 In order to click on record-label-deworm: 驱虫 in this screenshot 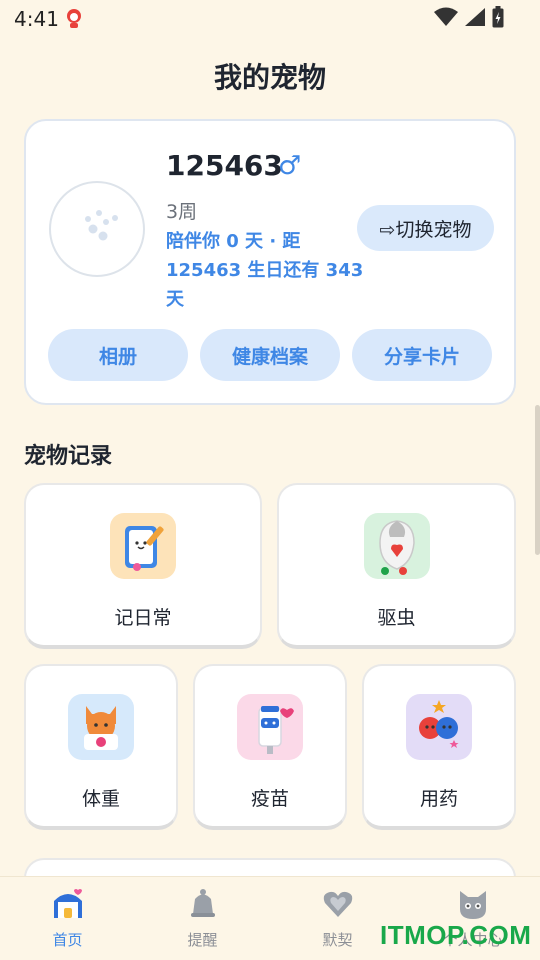, I will do `click(396, 618)`.